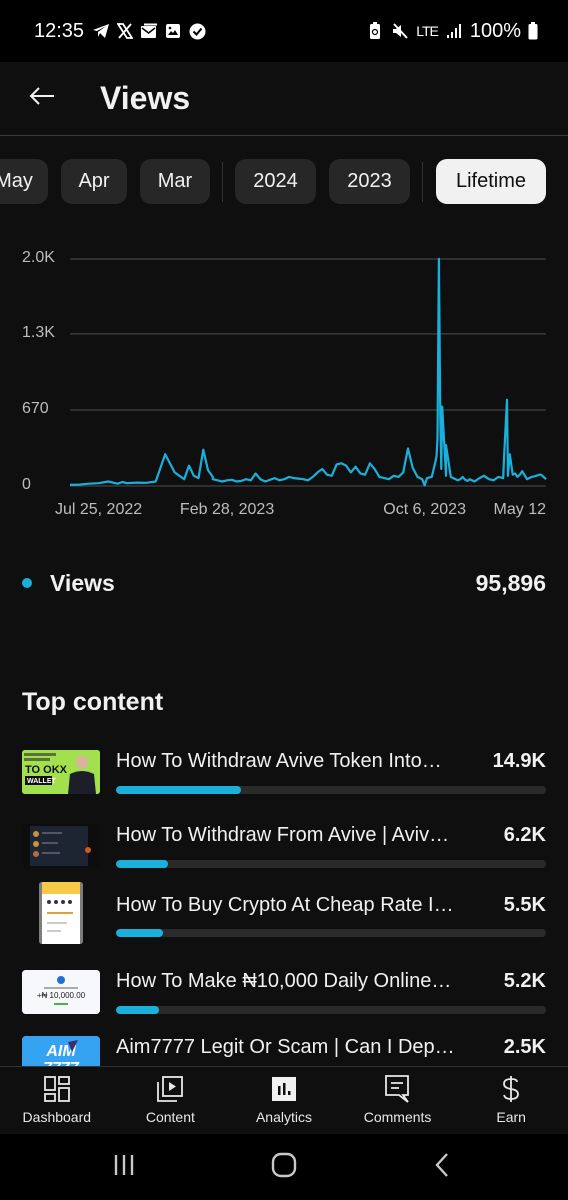 The image size is (568, 1200). Describe the element at coordinates (511, 1089) in the screenshot. I see `dollar-icon` at that location.